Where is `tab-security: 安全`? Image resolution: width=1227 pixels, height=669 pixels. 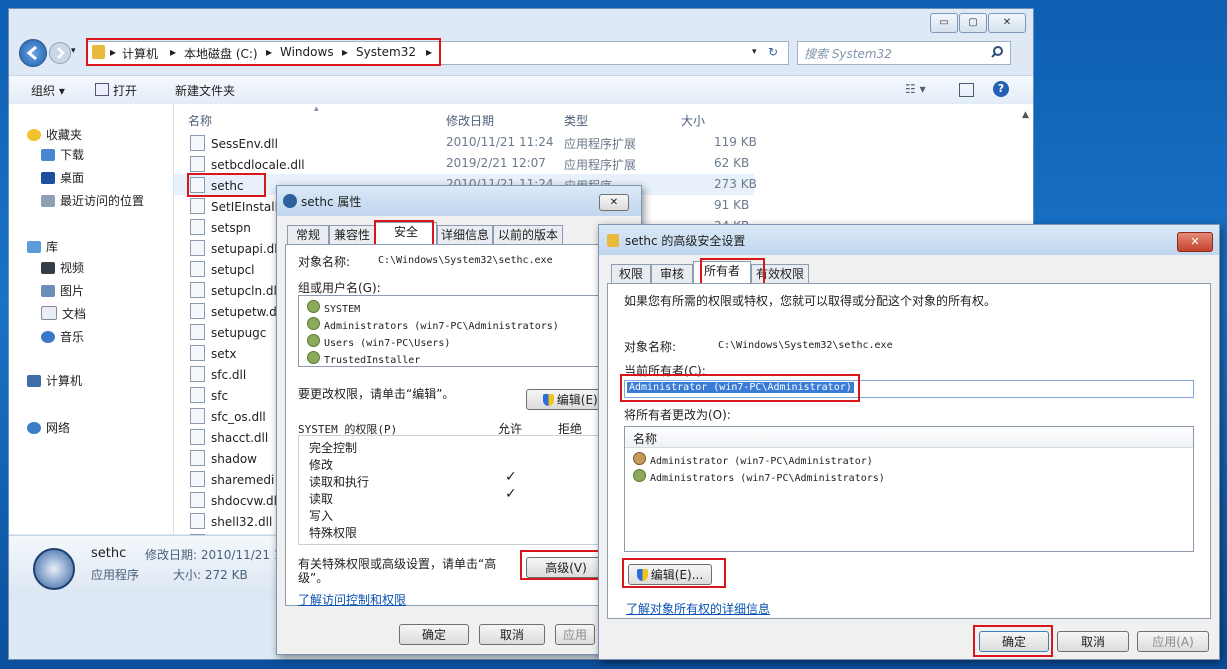 tab-security: 安全 is located at coordinates (406, 233).